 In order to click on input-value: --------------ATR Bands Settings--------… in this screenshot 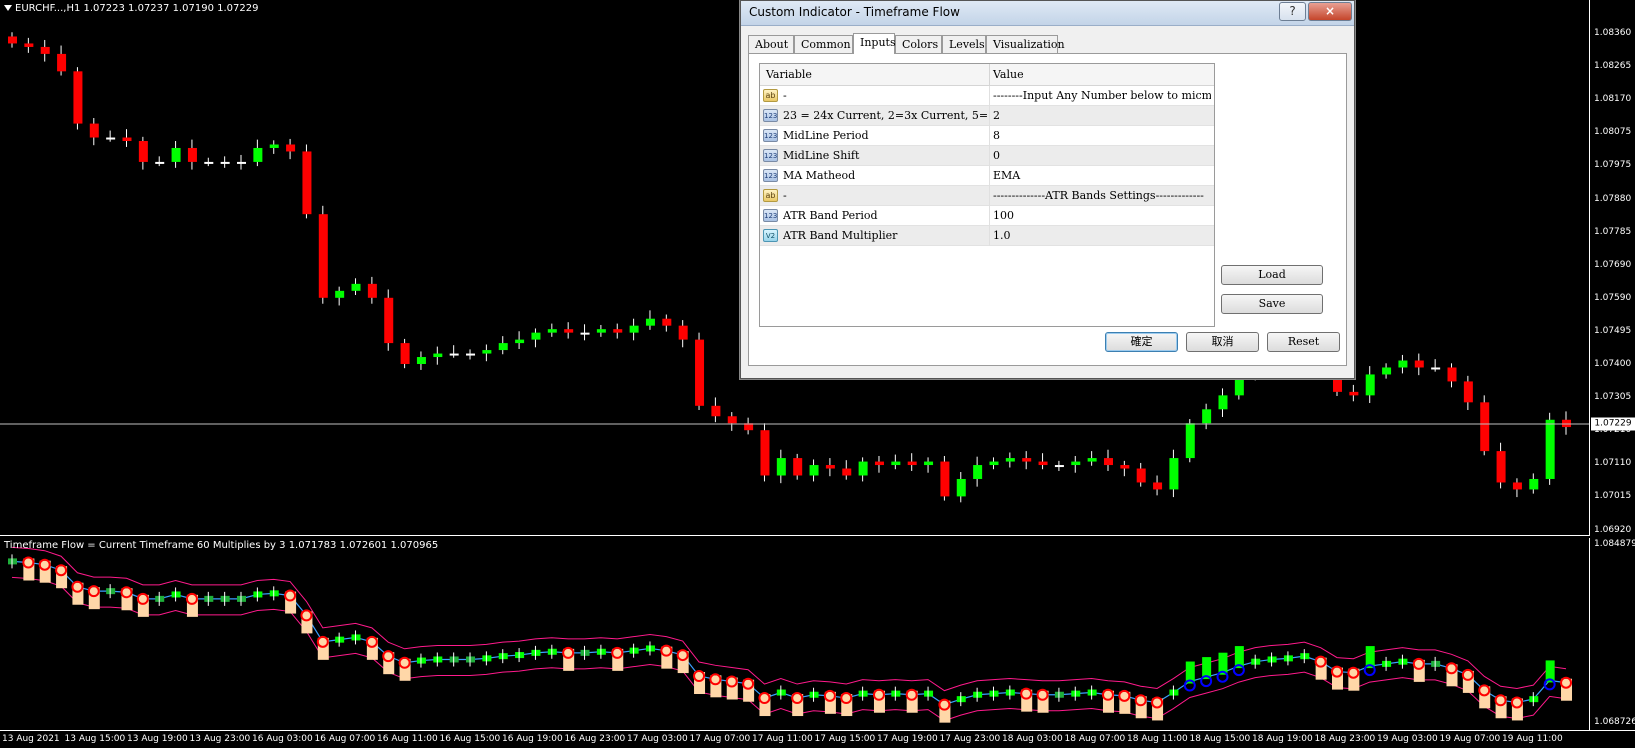, I will do `click(1102, 195)`.